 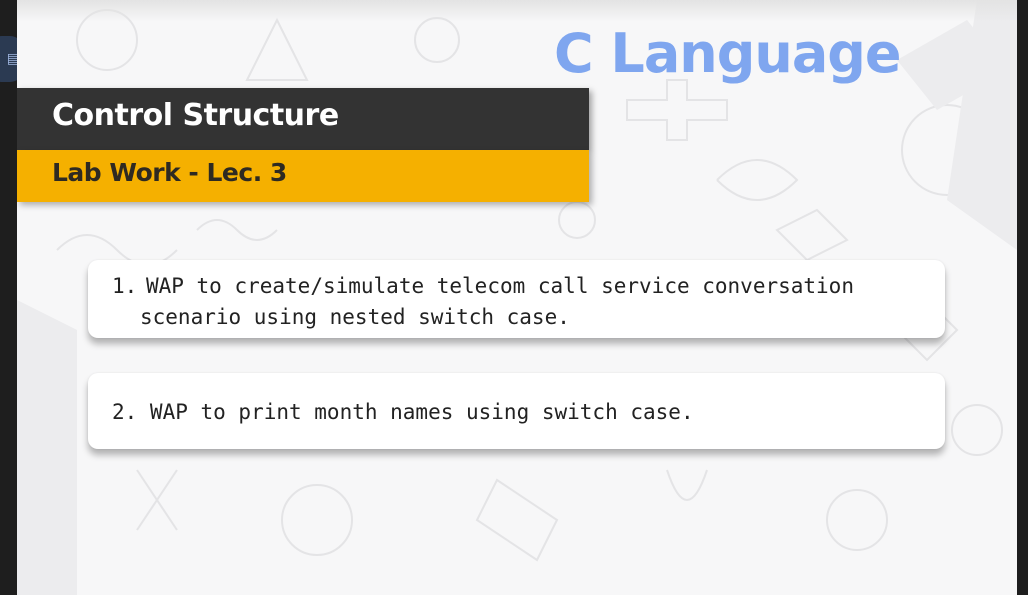 What do you see at coordinates (8, 297) in the screenshot?
I see `left-window-edge` at bounding box center [8, 297].